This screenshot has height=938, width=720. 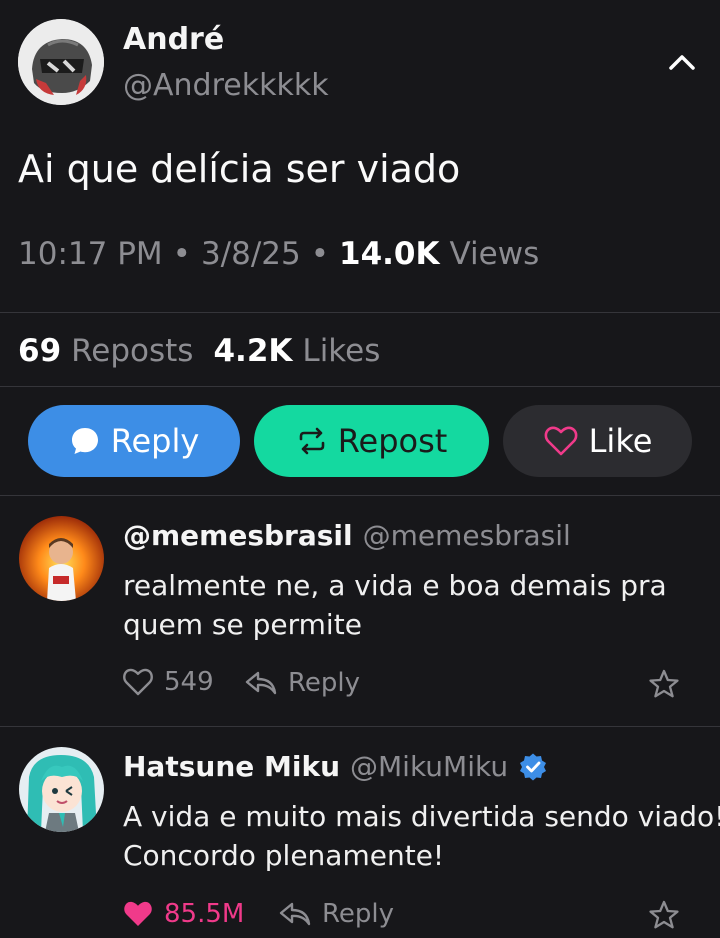 I want to click on racer-fire-avatar-art, so click(x=61, y=558).